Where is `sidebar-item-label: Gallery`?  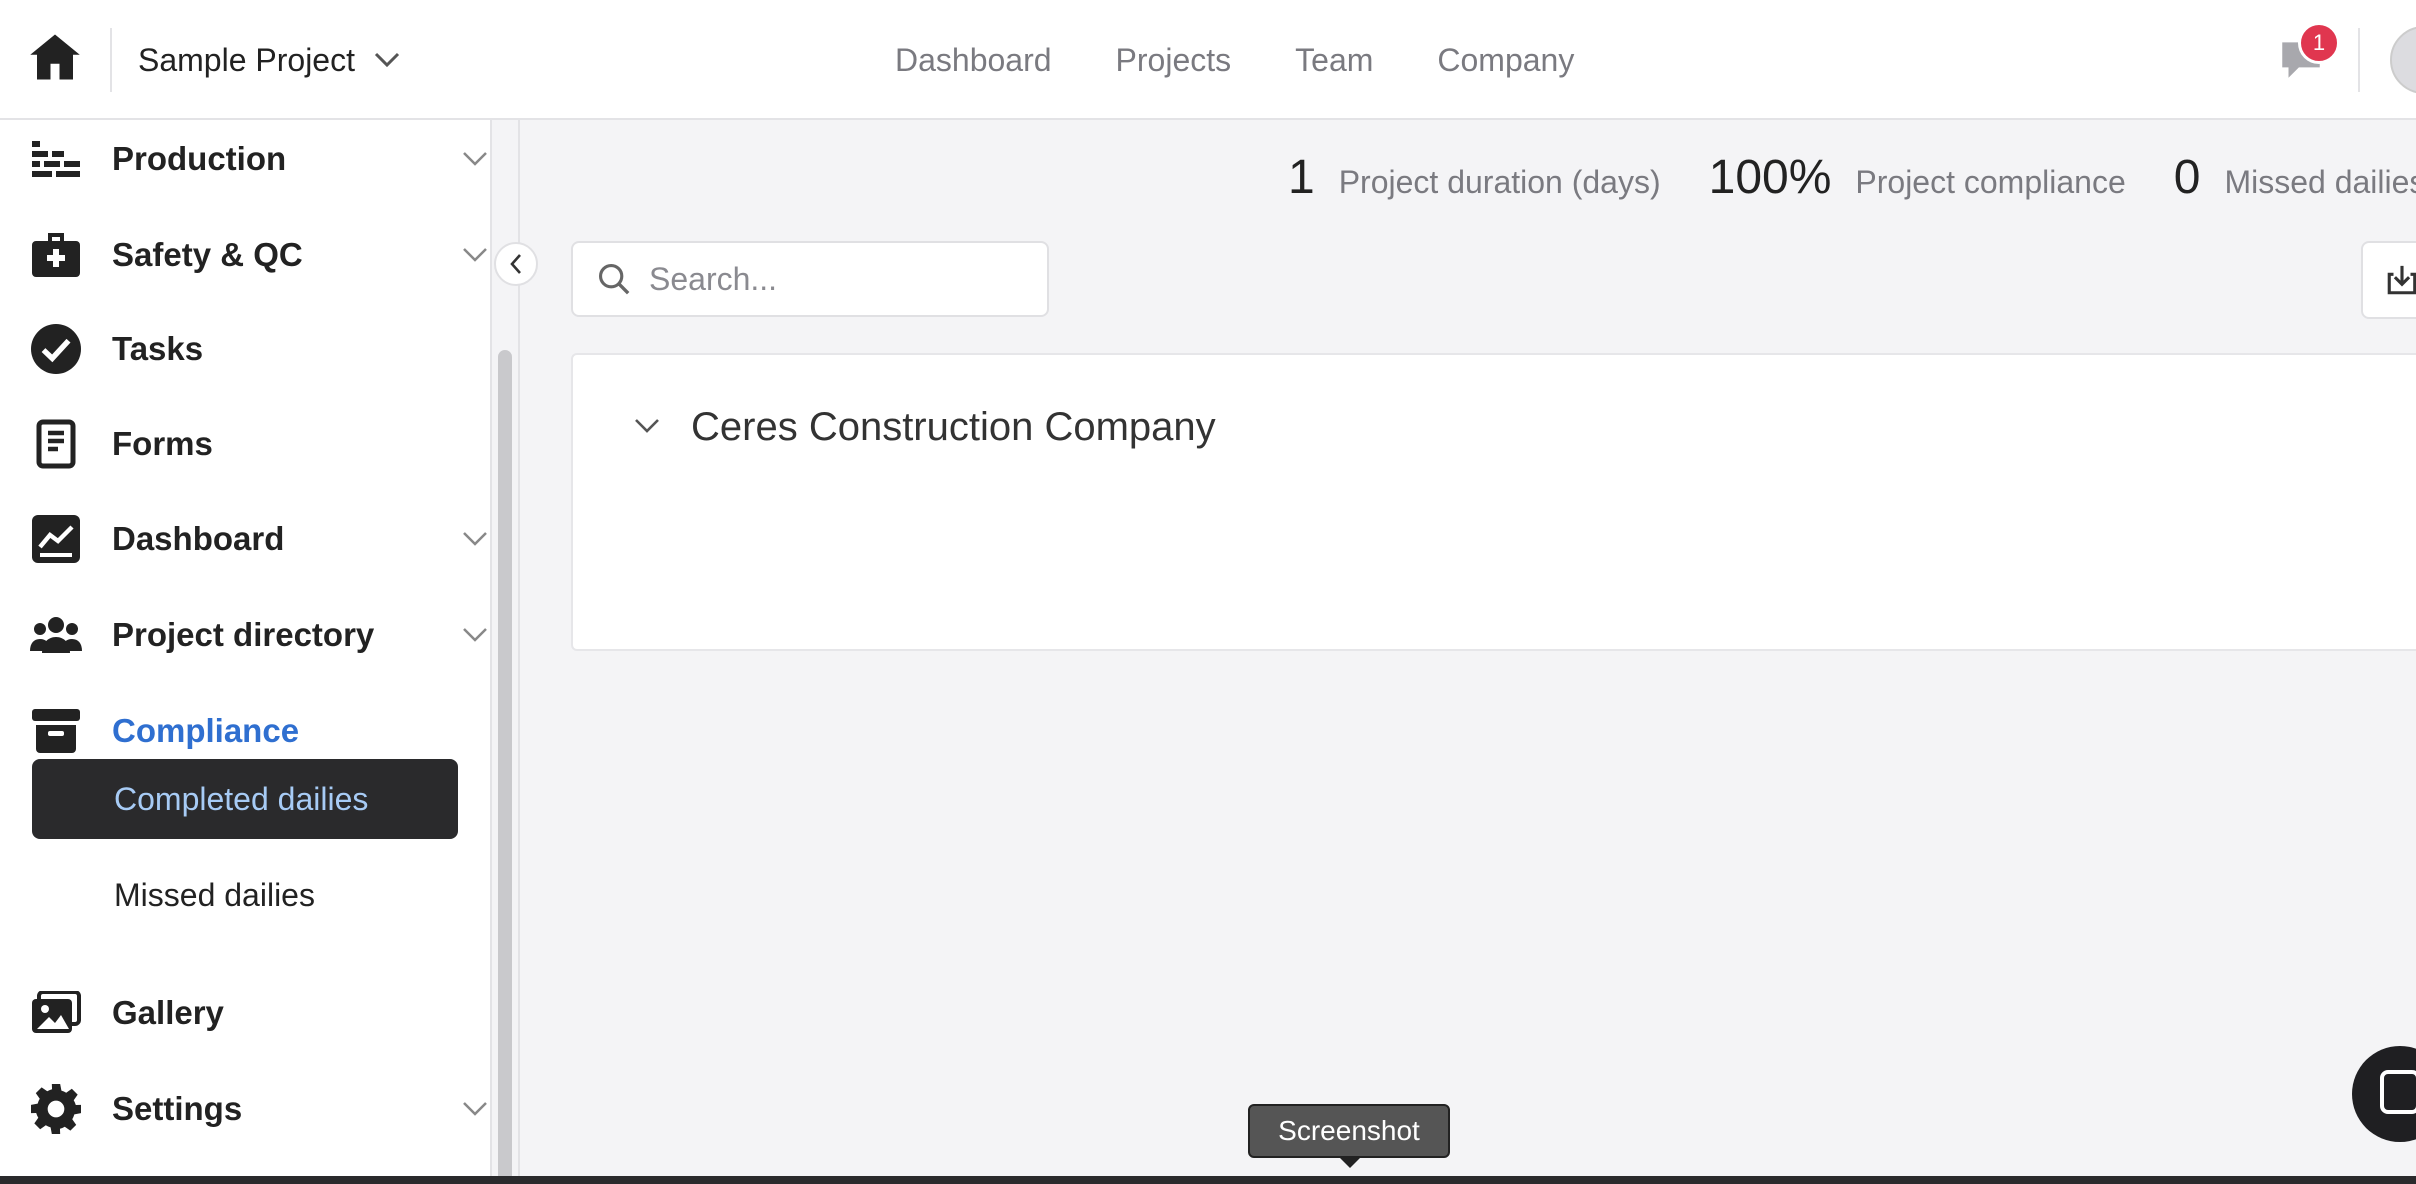 sidebar-item-label: Gallery is located at coordinates (168, 1012).